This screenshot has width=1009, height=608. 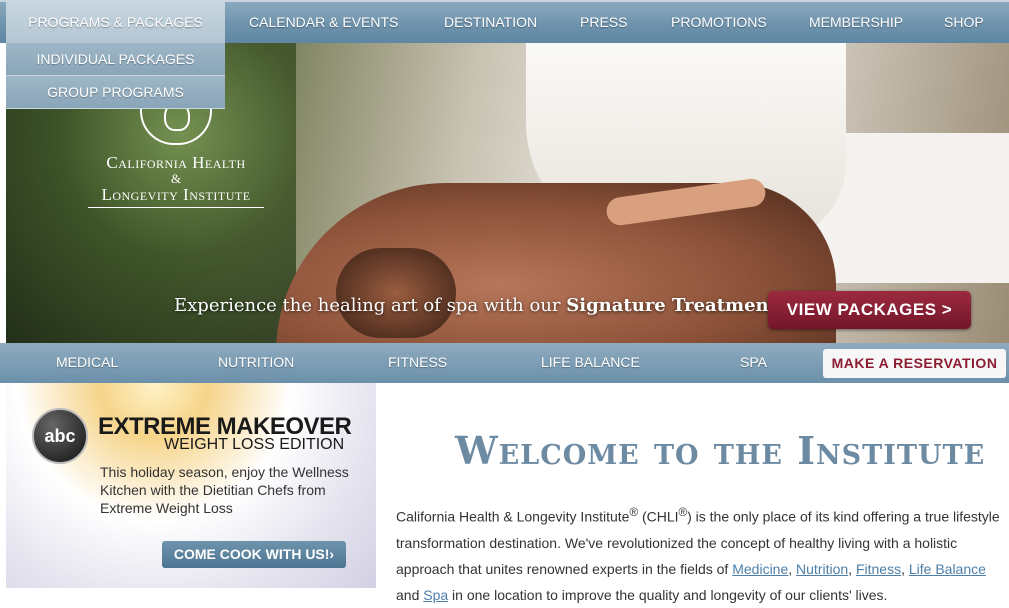 I want to click on logo-line-1: California Health, so click(x=176, y=162).